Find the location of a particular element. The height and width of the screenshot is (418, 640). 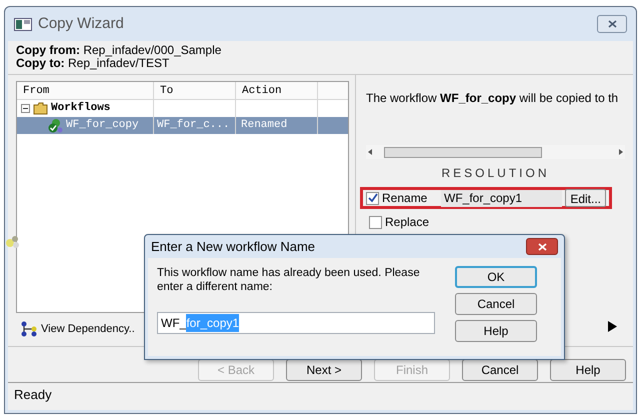

folder-icon is located at coordinates (40, 108).